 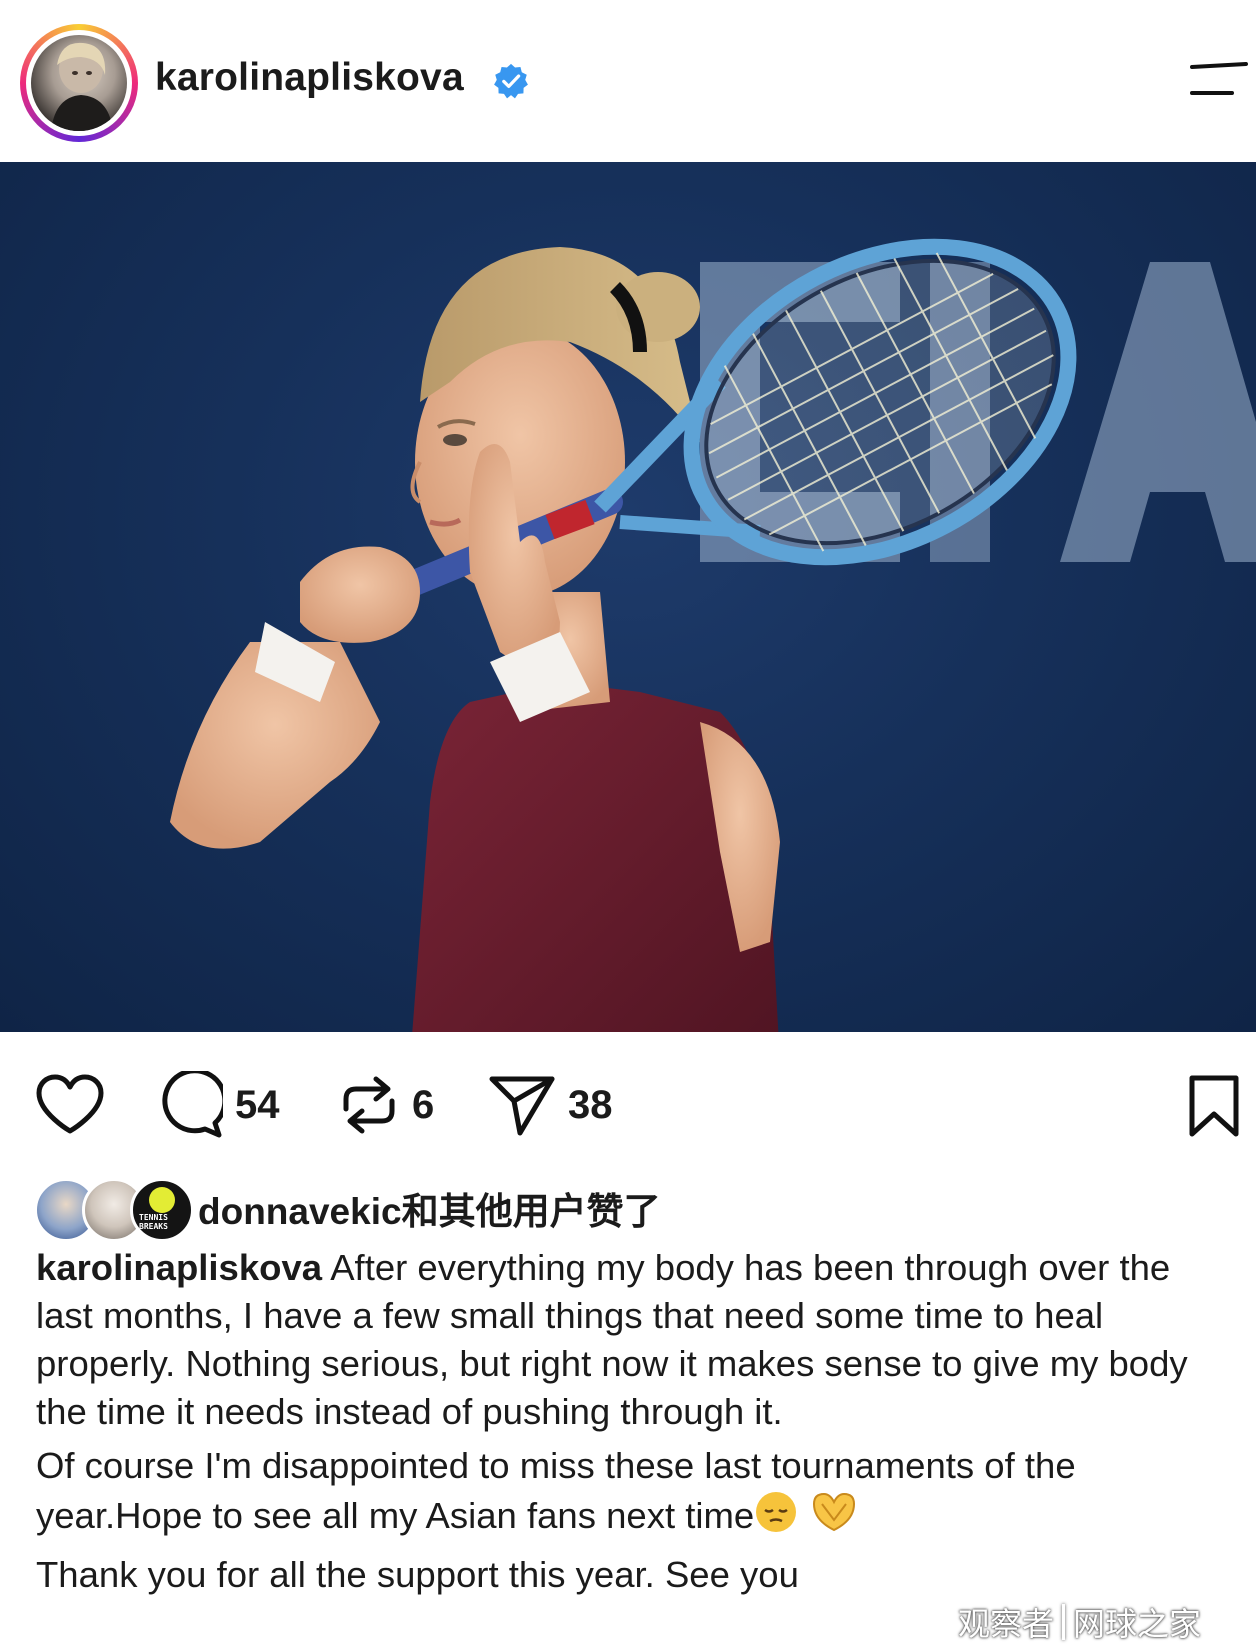 I want to click on story-ring, so click(x=79, y=83).